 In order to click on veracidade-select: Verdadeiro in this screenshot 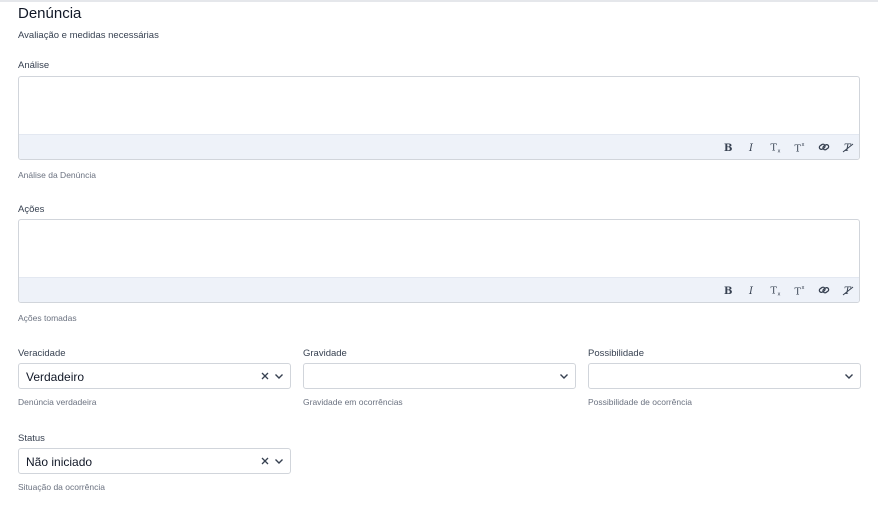, I will do `click(154, 376)`.